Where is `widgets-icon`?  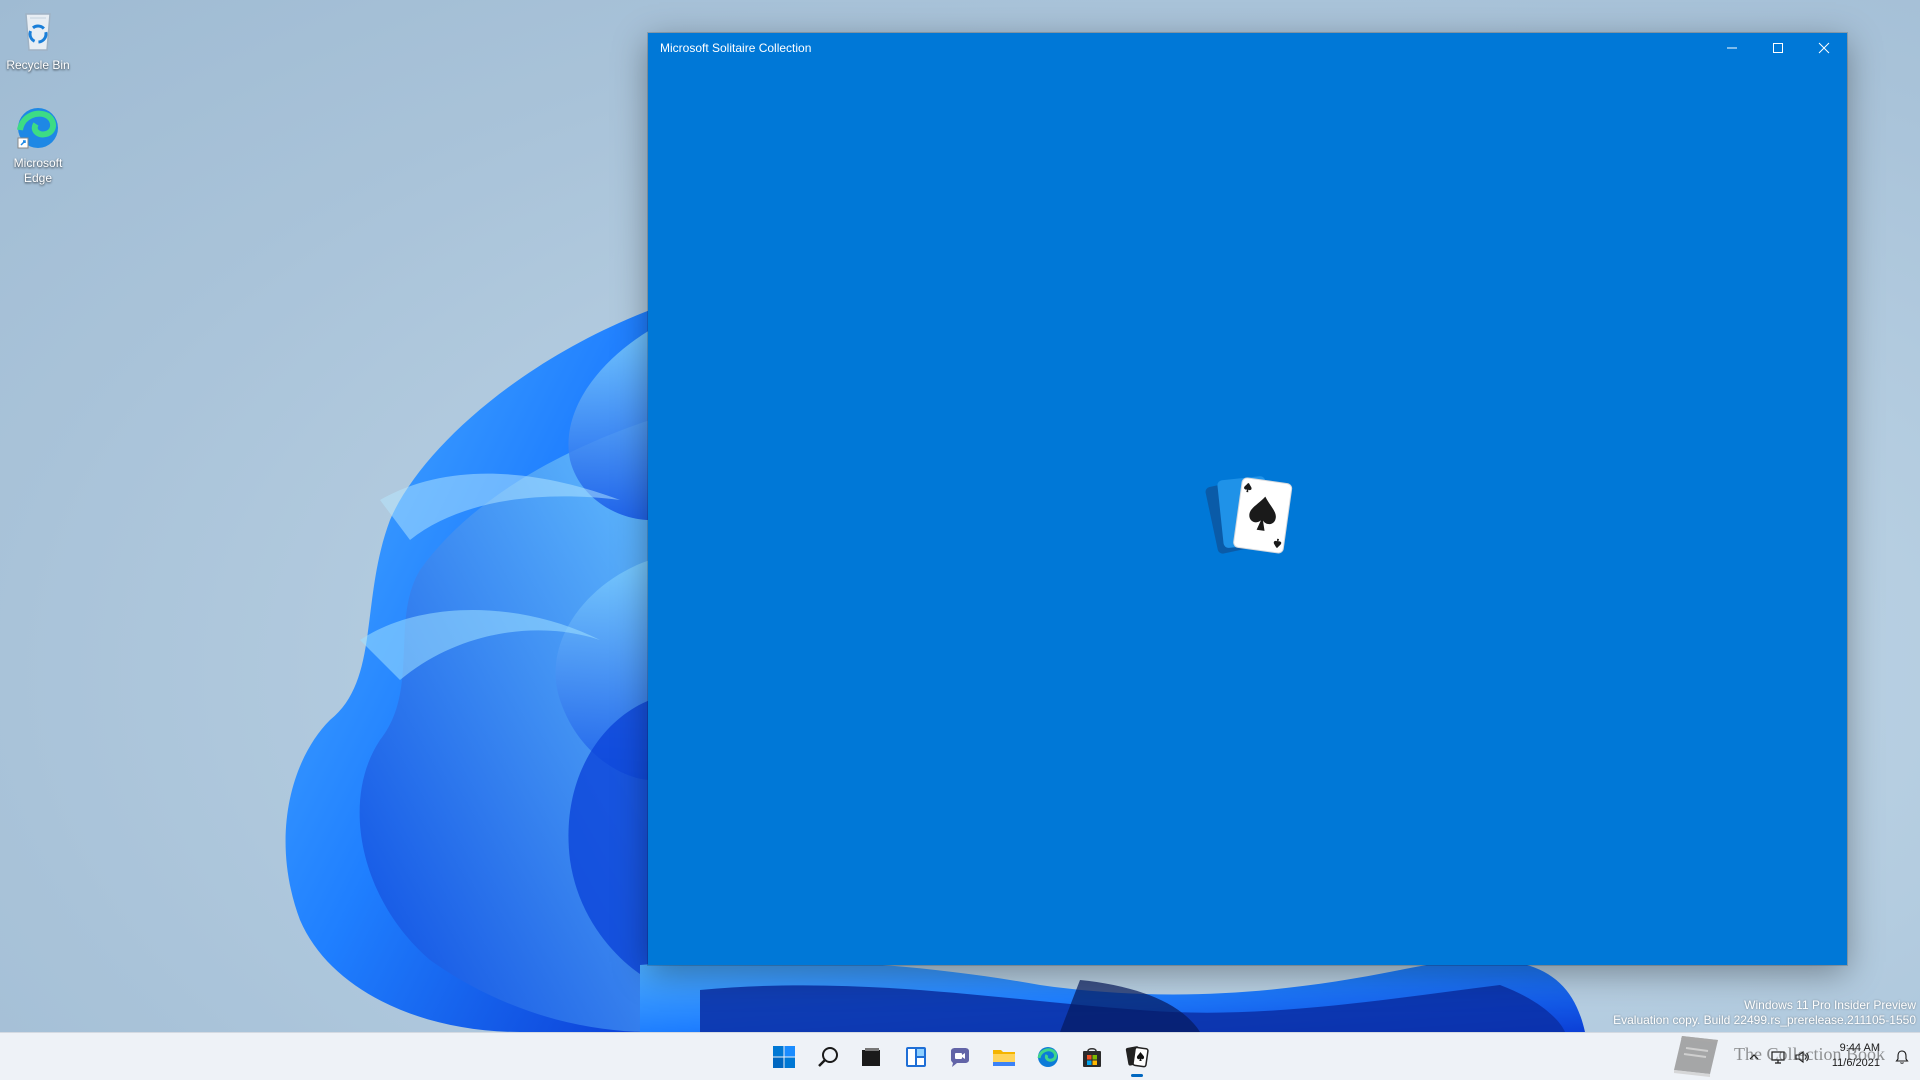
widgets-icon is located at coordinates (916, 1057).